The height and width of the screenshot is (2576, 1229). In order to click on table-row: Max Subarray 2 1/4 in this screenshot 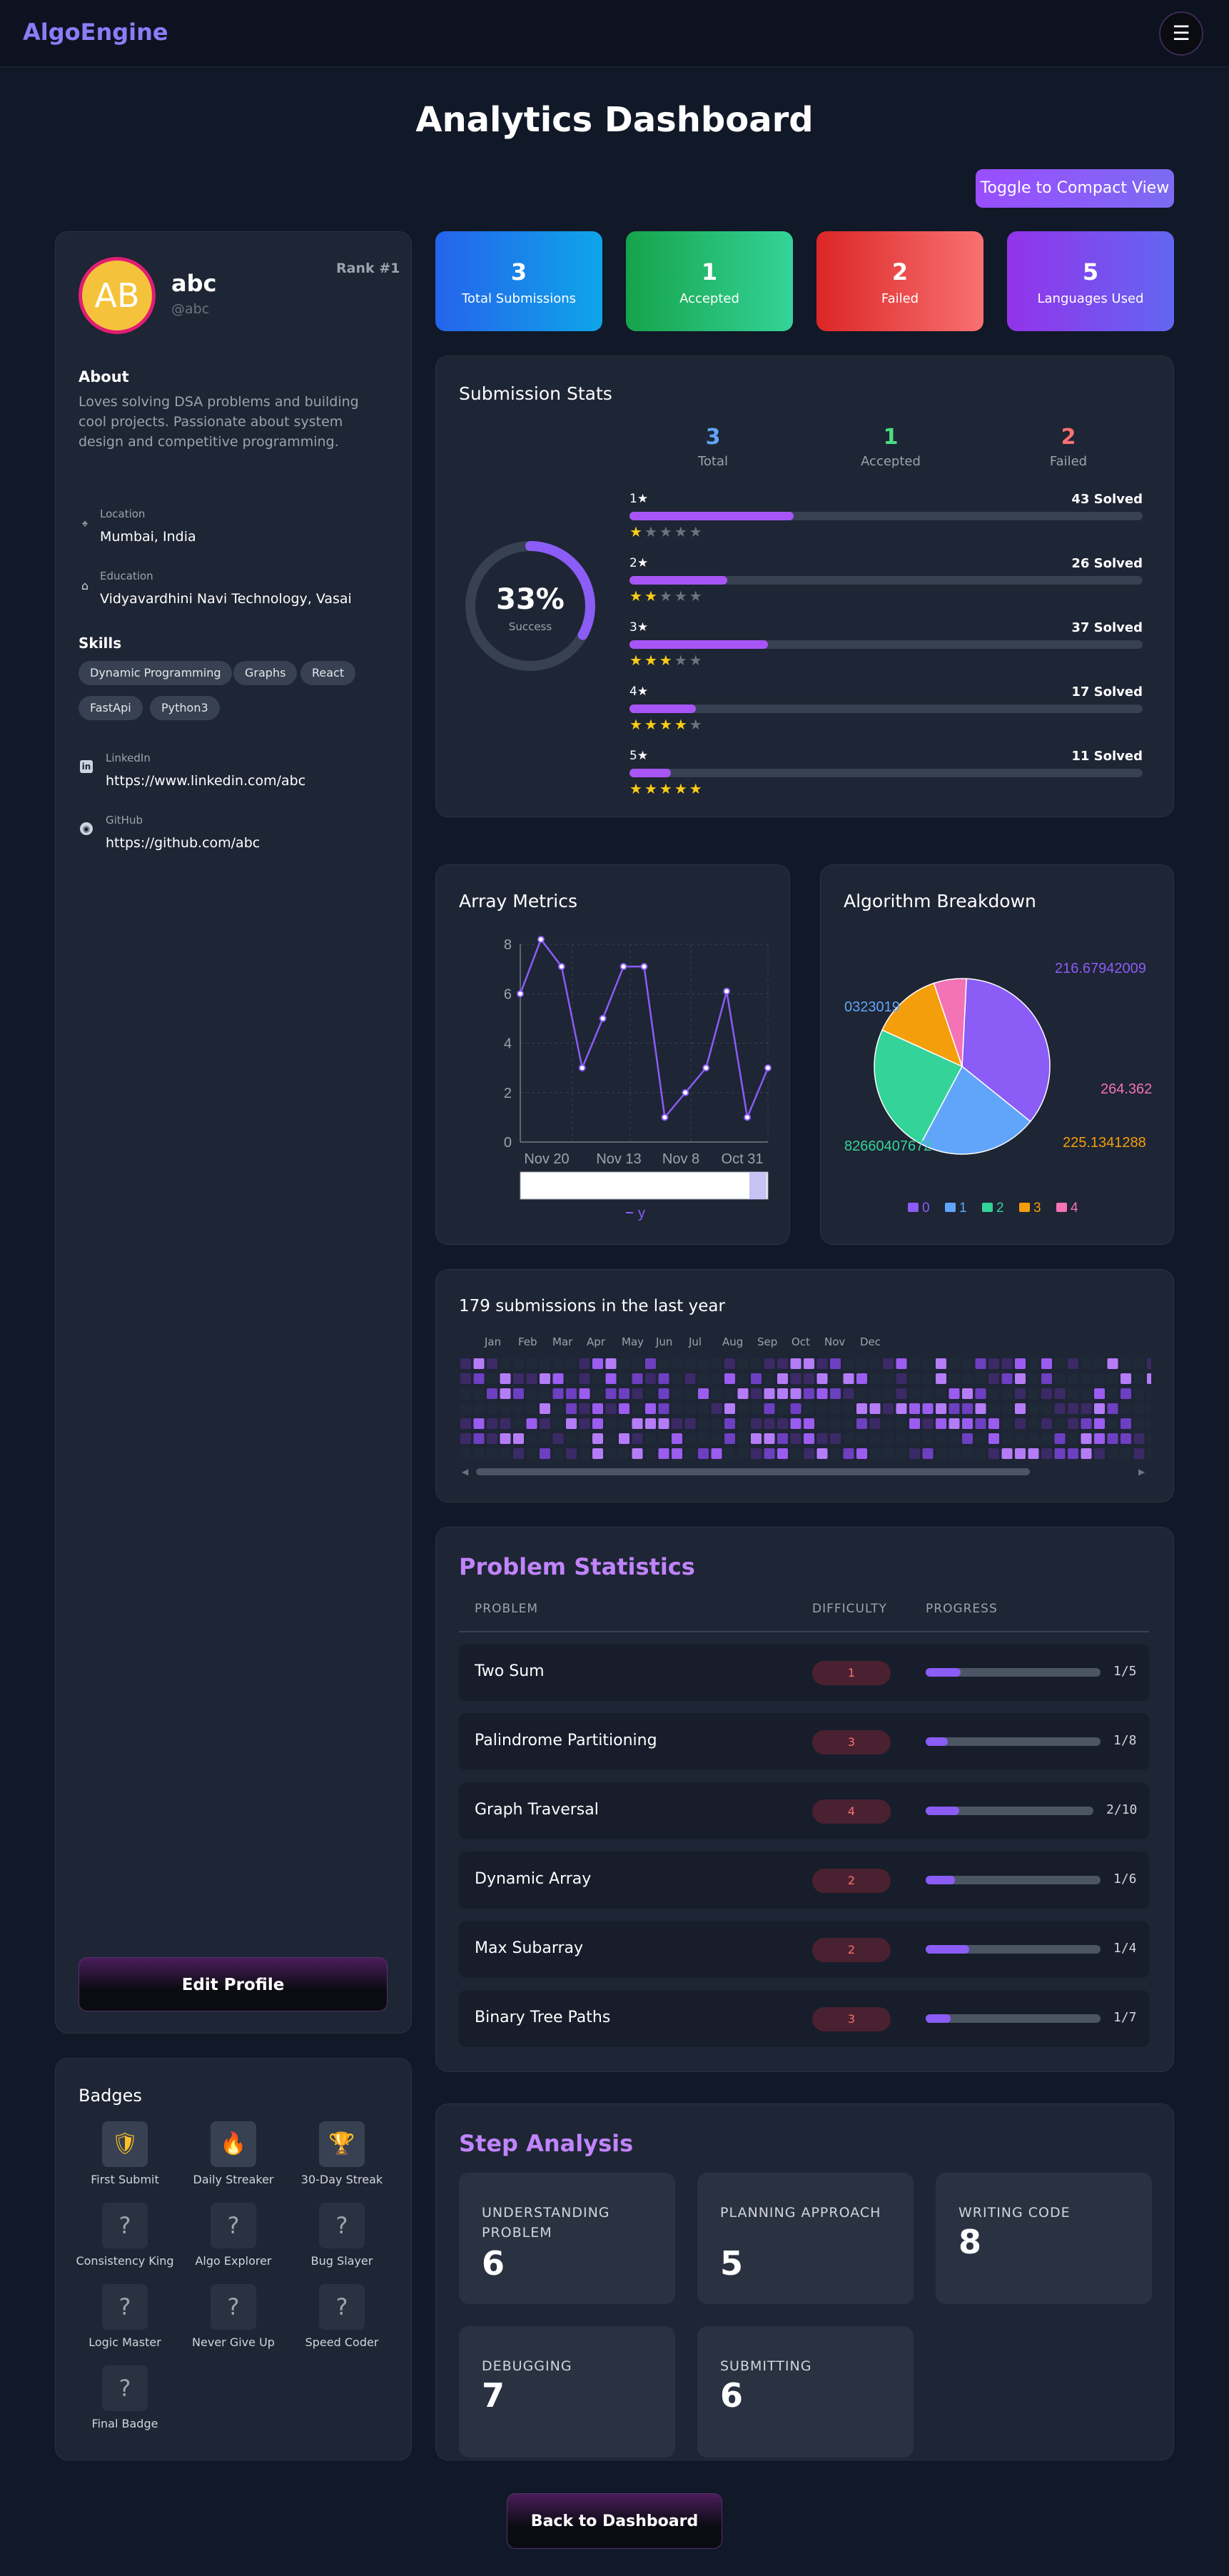, I will do `click(804, 1949)`.